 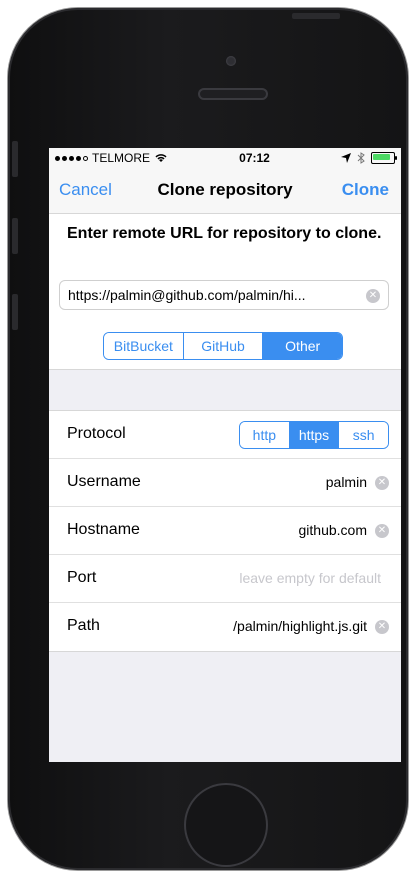 I want to click on protocol-segmented-control: http https ssh, so click(x=314, y=435).